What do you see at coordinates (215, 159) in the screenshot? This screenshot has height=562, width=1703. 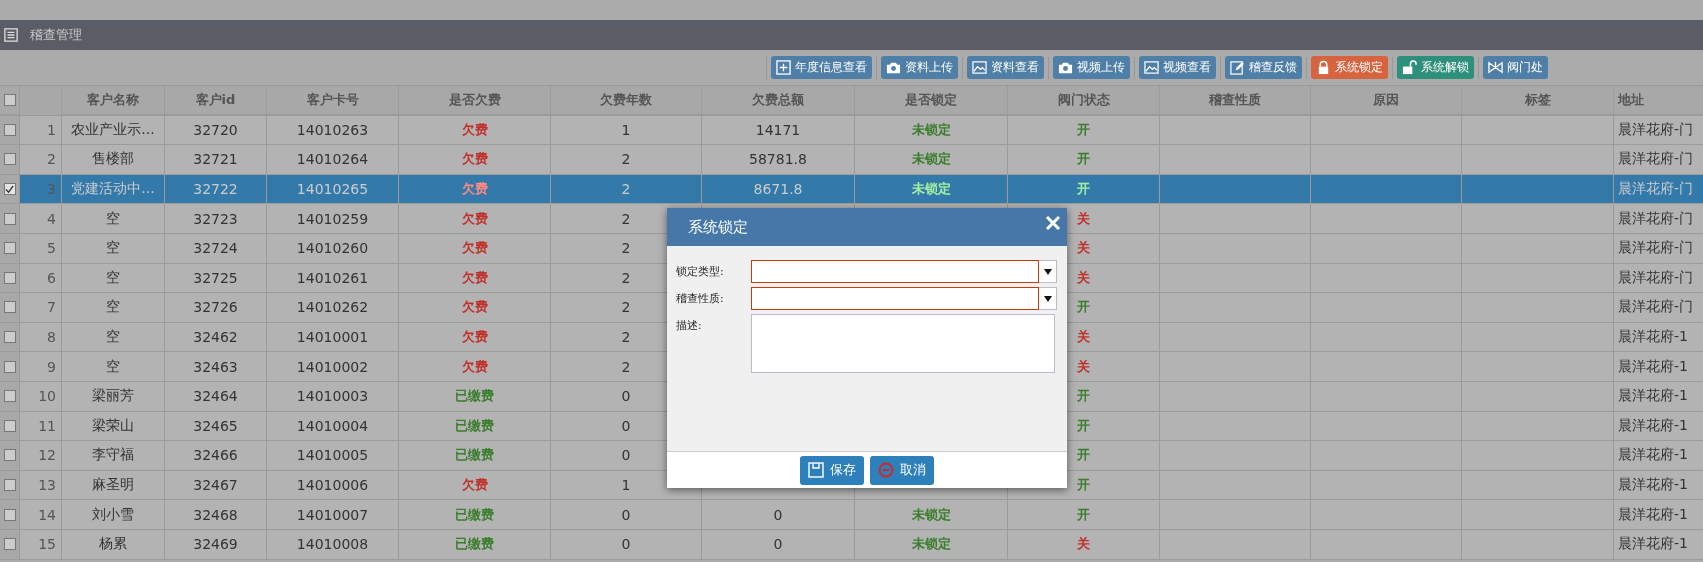 I see `table-cell: 32721` at bounding box center [215, 159].